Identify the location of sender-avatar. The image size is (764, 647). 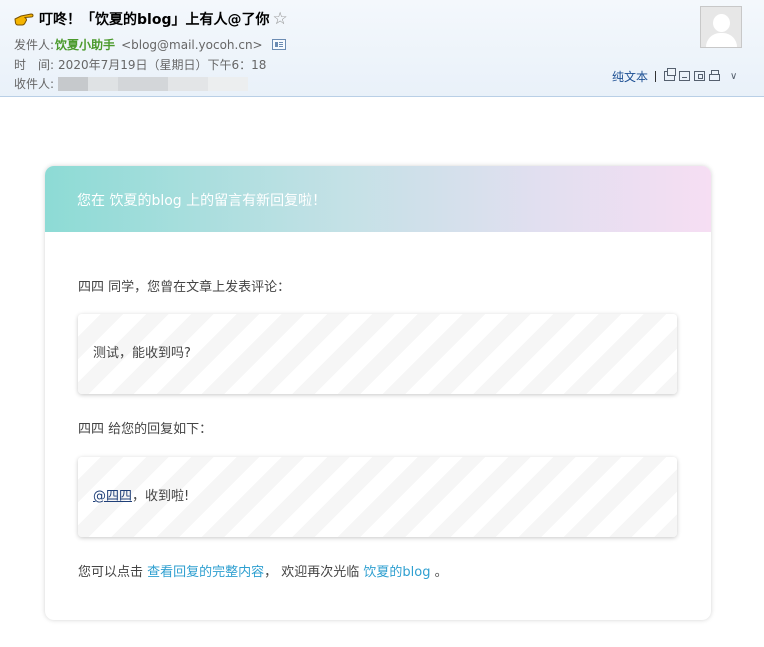
(721, 27).